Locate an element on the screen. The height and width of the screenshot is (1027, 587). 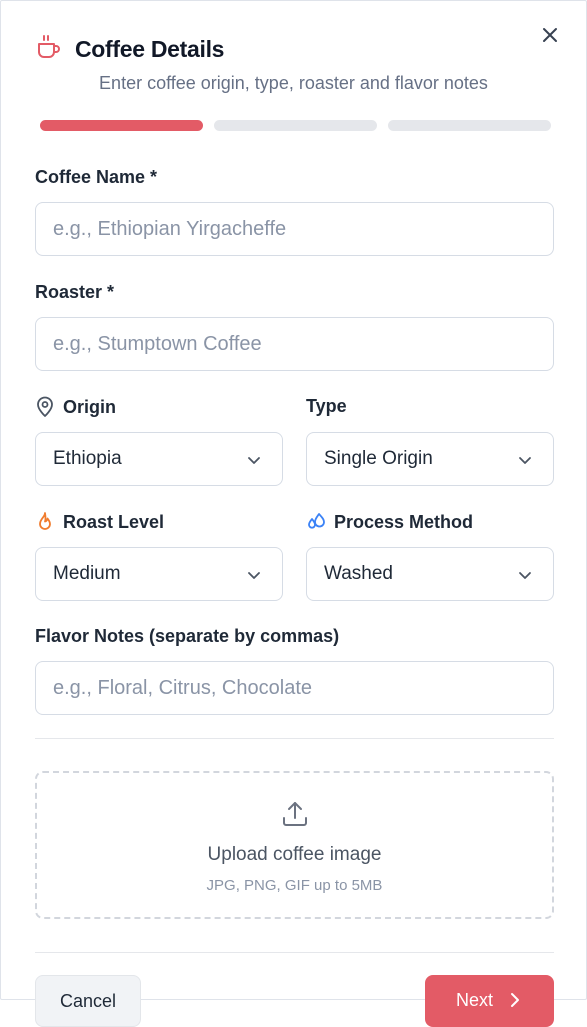
coffee-name-label-text: Coffee Name * is located at coordinates (96, 177).